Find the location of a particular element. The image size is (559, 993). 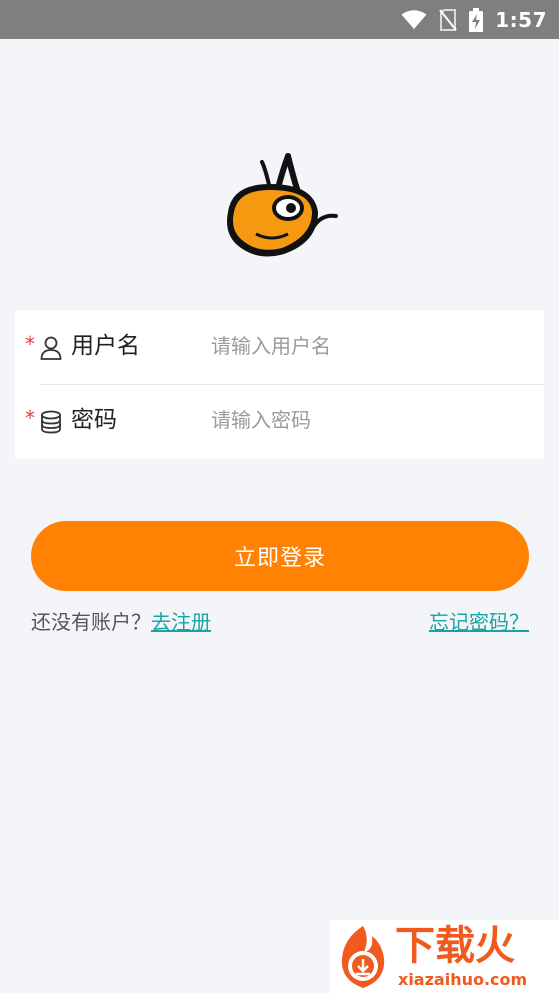

database-icon is located at coordinates (51, 422).